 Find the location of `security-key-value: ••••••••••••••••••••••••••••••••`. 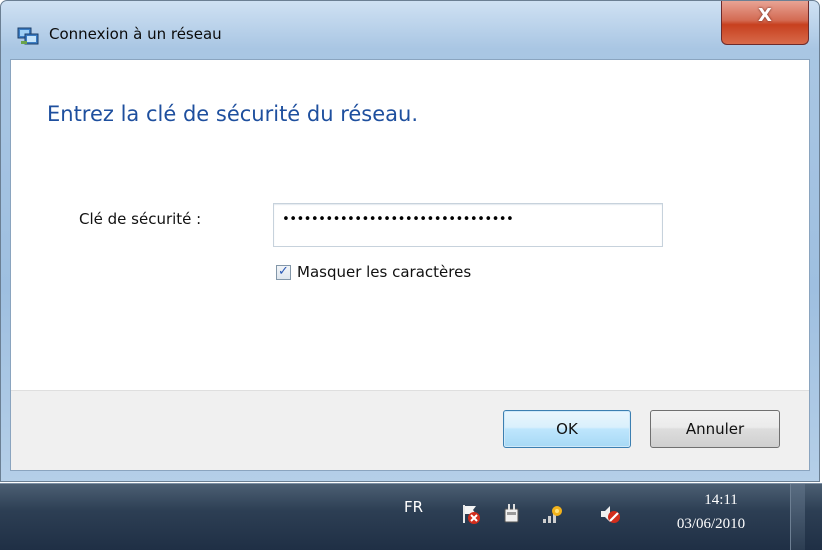

security-key-value: •••••••••••••••••••••••••••••••• is located at coordinates (398, 219).